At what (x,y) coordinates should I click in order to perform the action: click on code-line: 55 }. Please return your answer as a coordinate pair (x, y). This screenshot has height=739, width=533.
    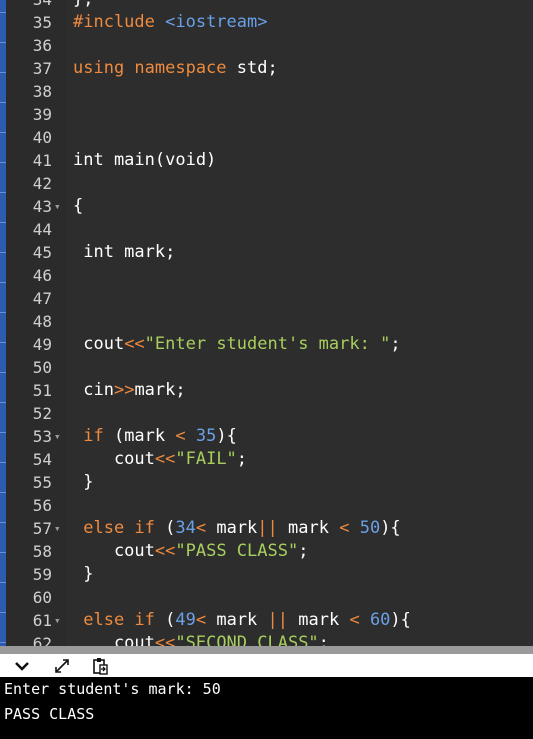
    Looking at the image, I should click on (266, 482).